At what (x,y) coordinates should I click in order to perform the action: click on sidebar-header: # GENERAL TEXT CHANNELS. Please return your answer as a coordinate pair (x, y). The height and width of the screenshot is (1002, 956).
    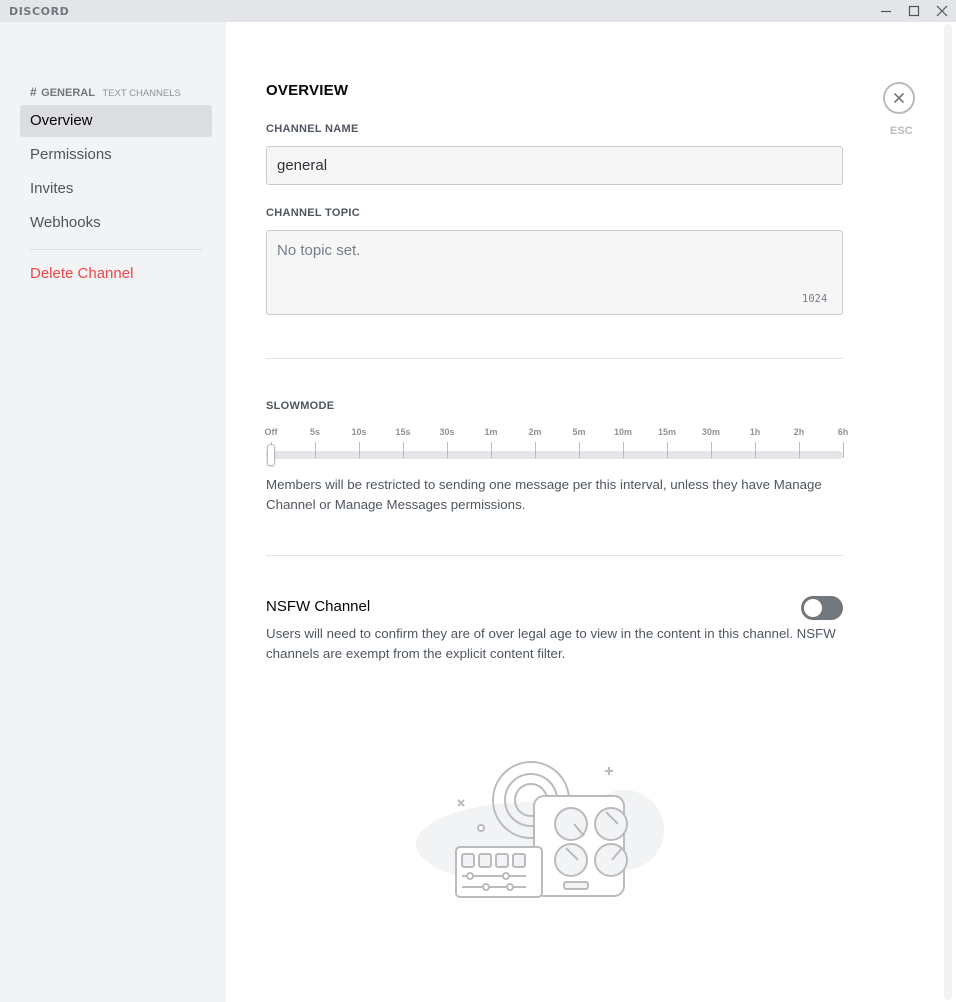
    Looking at the image, I should click on (105, 92).